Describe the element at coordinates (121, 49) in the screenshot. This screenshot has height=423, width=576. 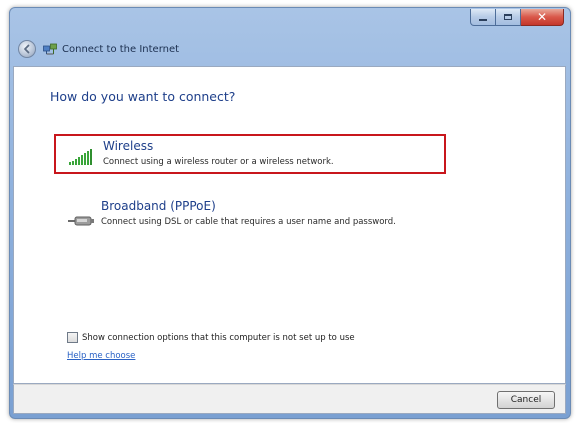
I see `window-title: Connect to the Internet` at that location.